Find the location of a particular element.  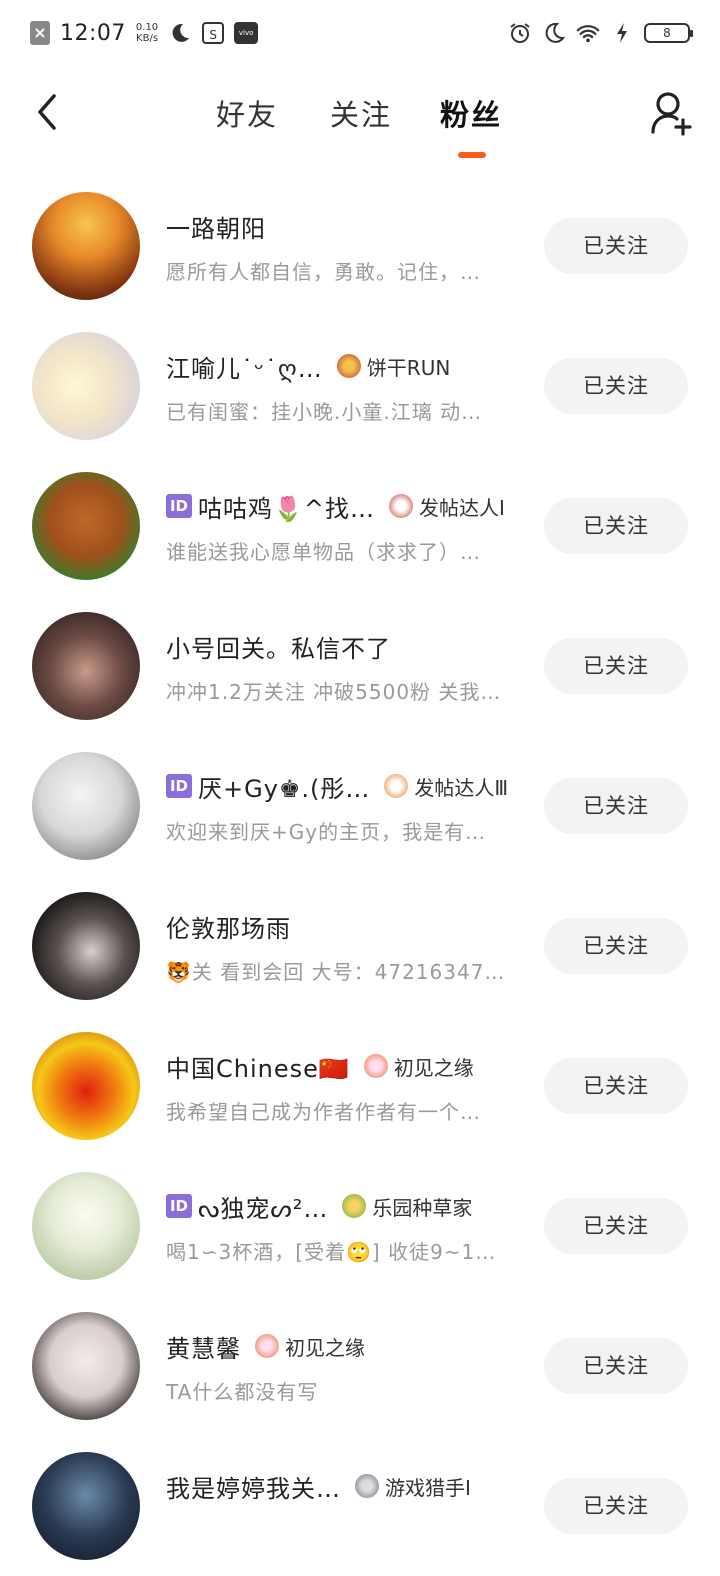

badge-label: 发帖达人Ⅰ is located at coordinates (462, 507).